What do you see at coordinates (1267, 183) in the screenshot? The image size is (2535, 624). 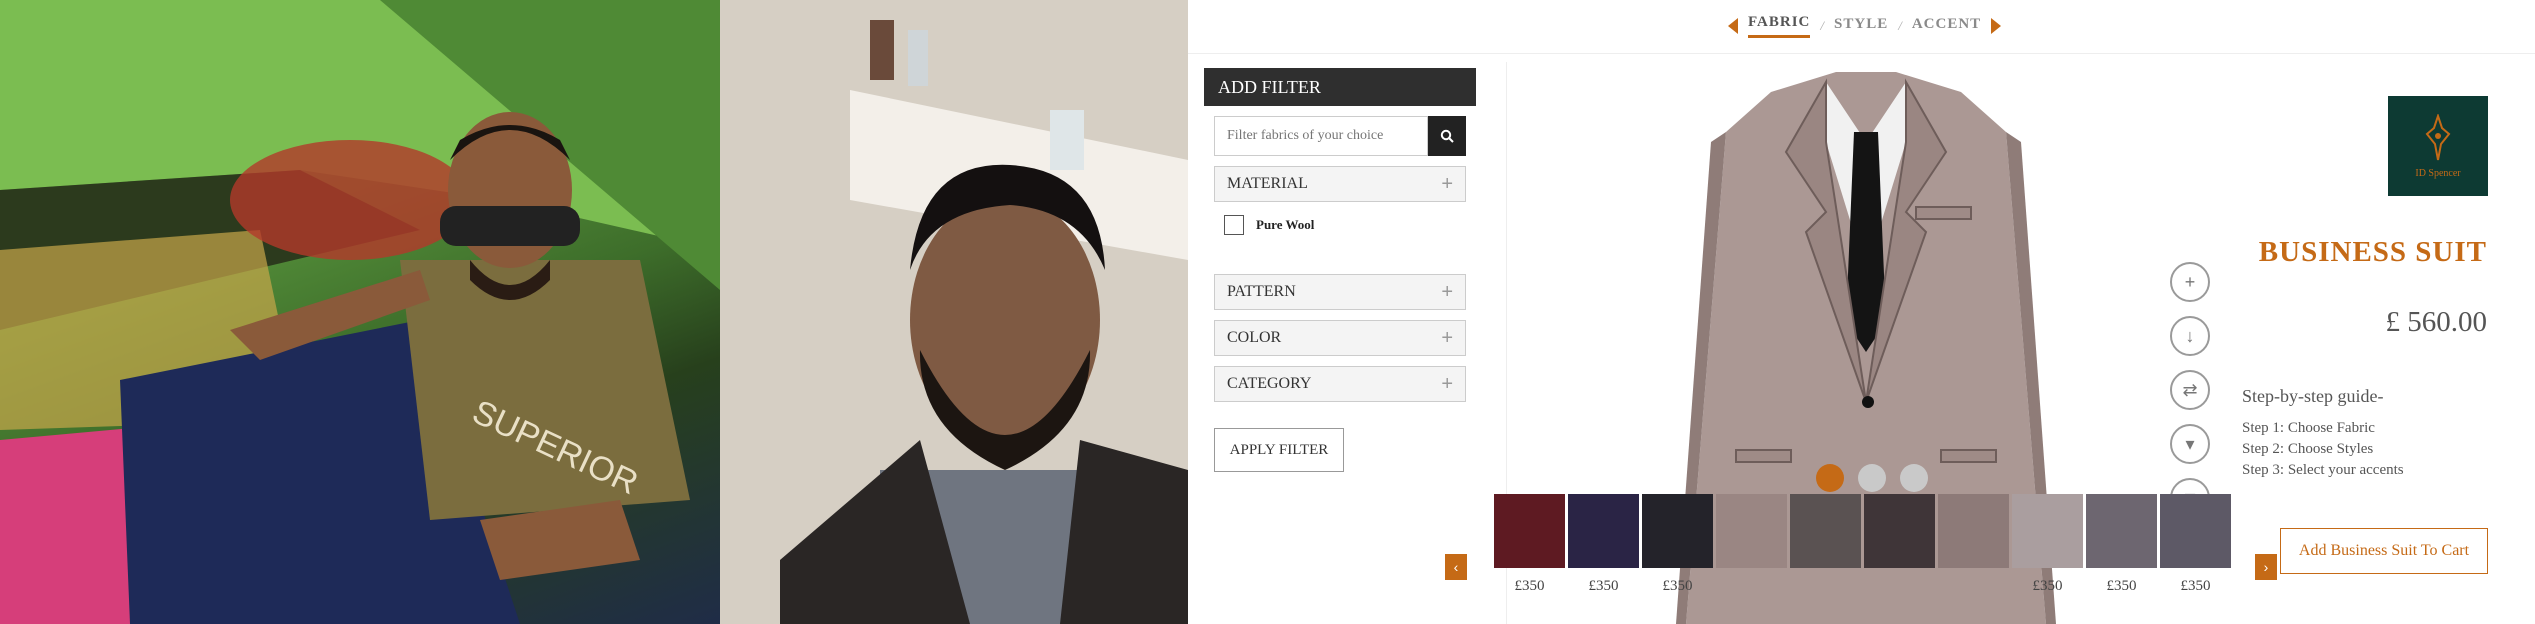 I see `filter-section-label: MATERIAL` at bounding box center [1267, 183].